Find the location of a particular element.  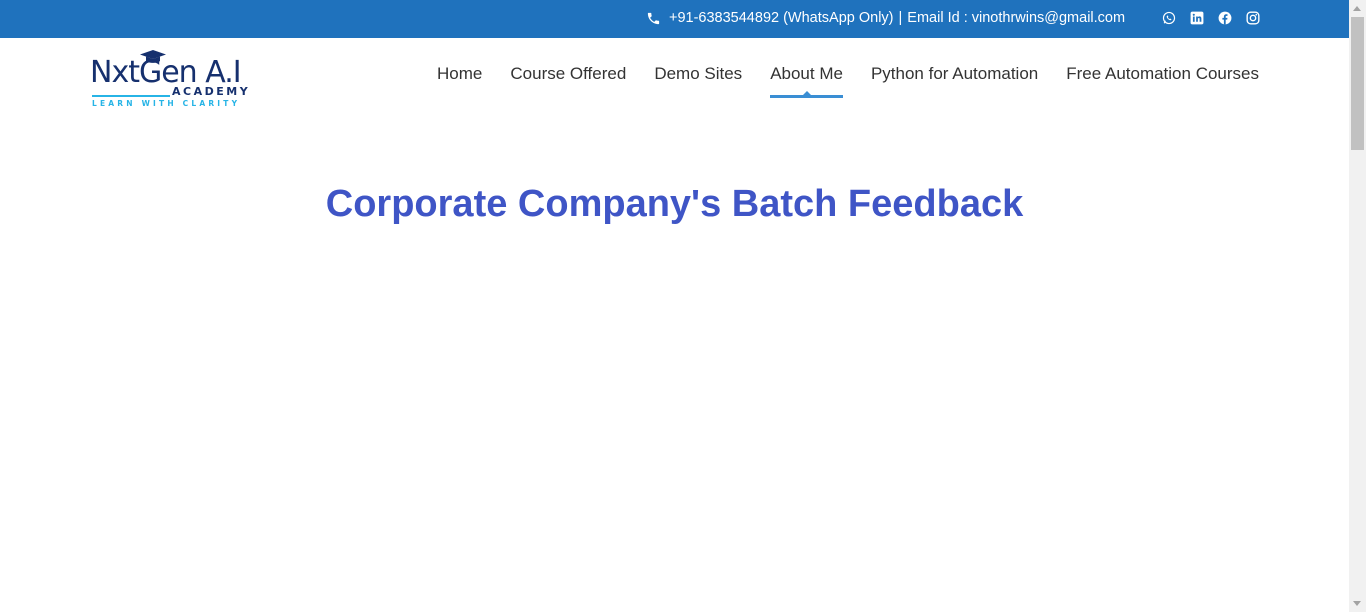

social-links is located at coordinates (1211, 18).